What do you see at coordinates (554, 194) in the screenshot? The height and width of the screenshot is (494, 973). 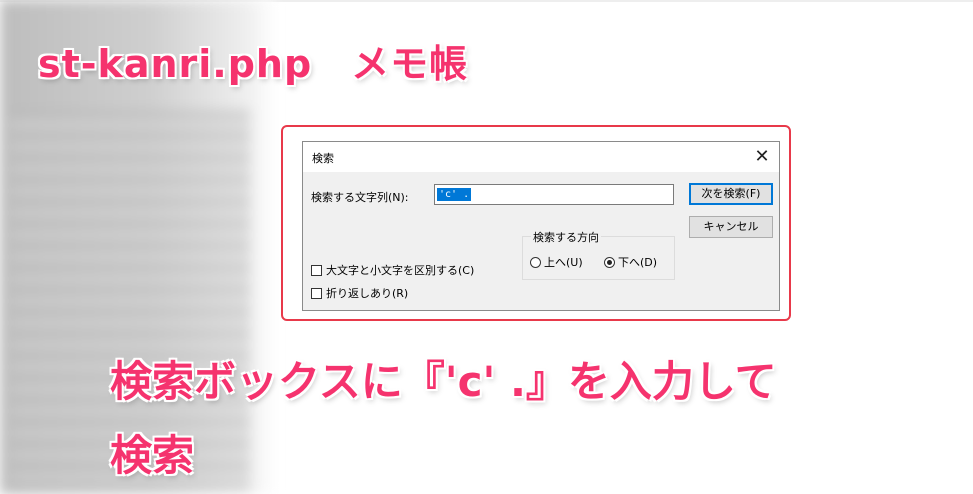 I see `find-what-input: 'c' .` at bounding box center [554, 194].